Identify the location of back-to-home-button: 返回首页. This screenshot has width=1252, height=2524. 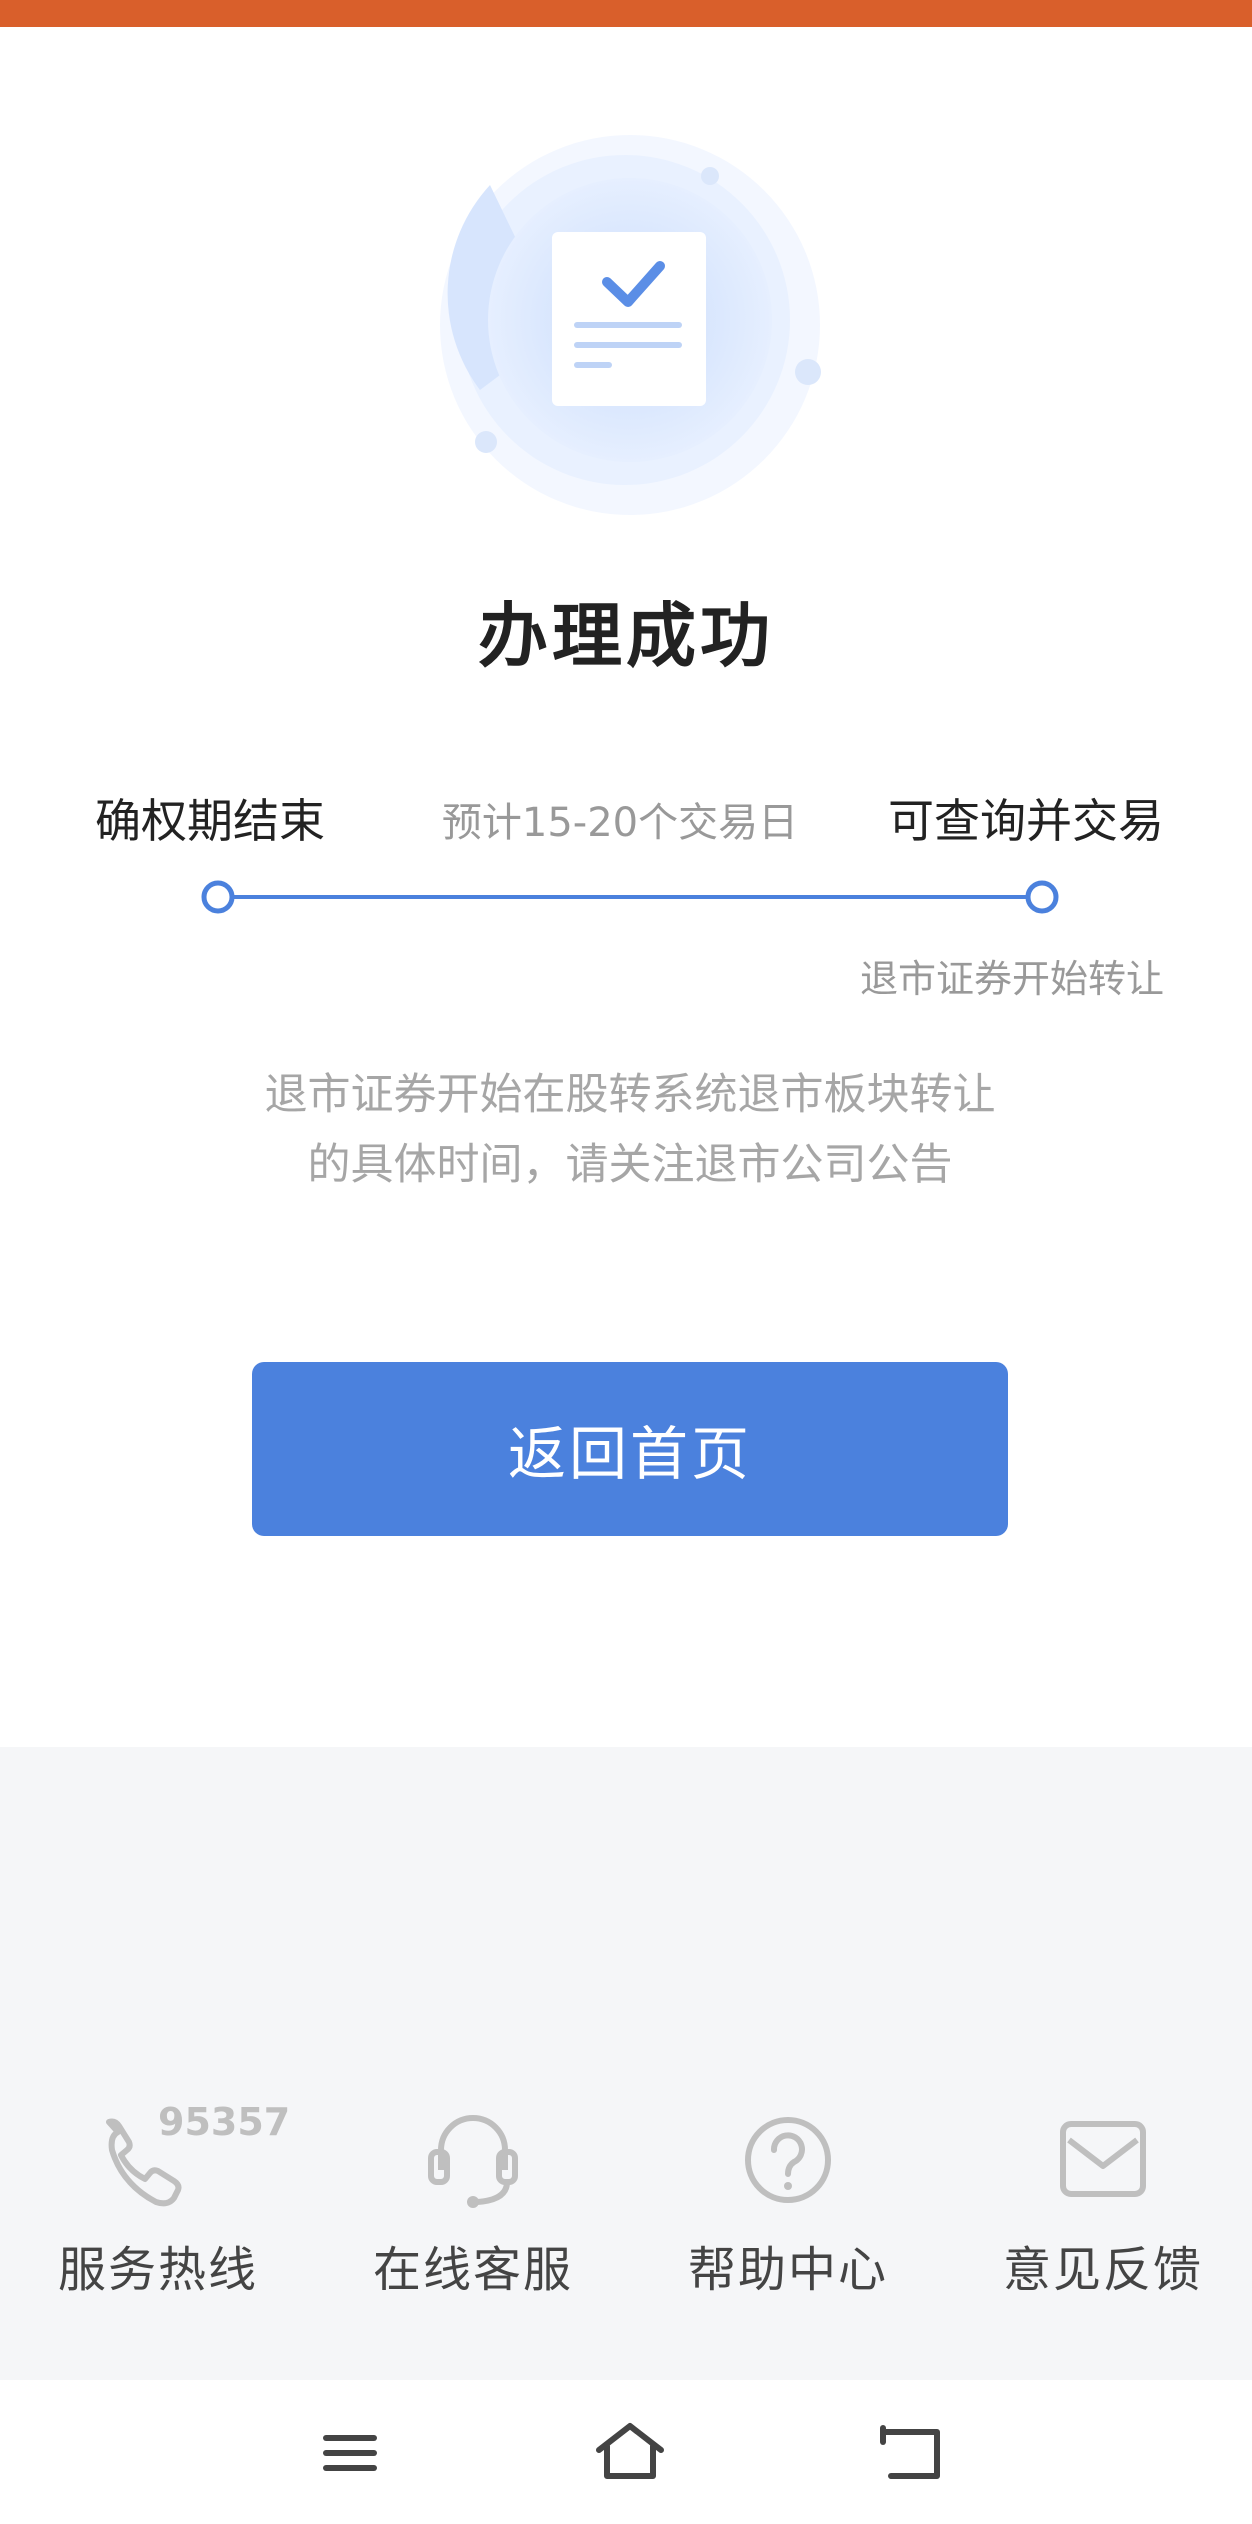
(630, 1449).